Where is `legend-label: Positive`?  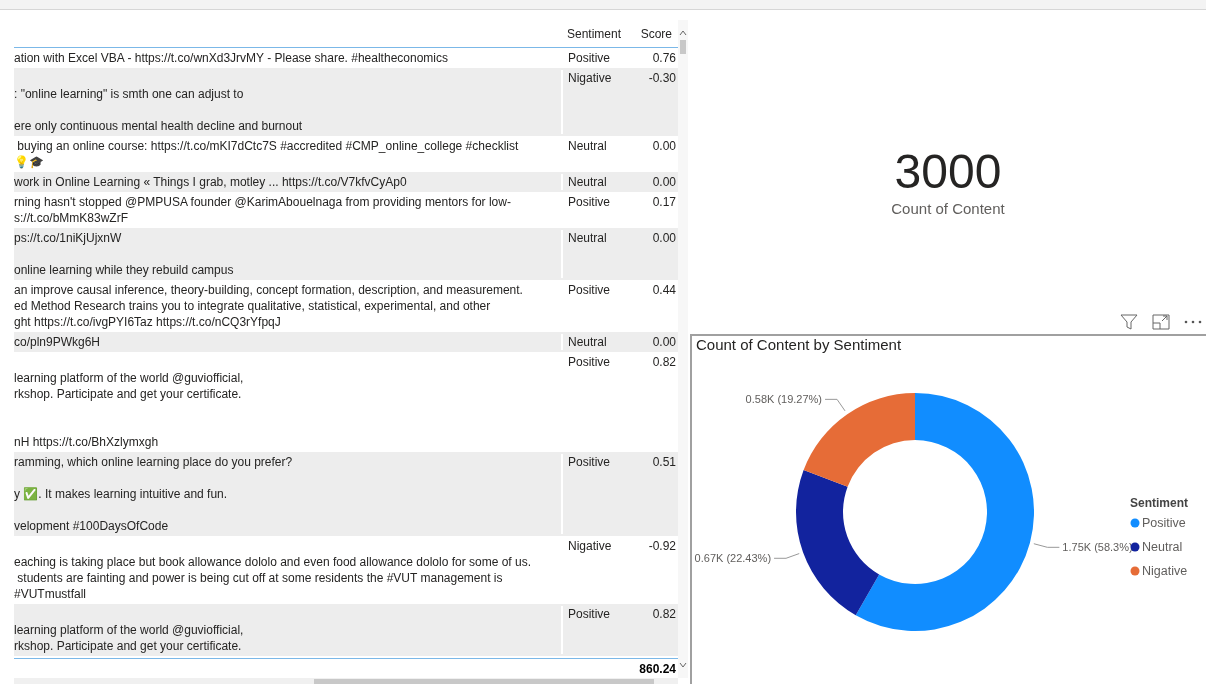 legend-label: Positive is located at coordinates (1164, 523).